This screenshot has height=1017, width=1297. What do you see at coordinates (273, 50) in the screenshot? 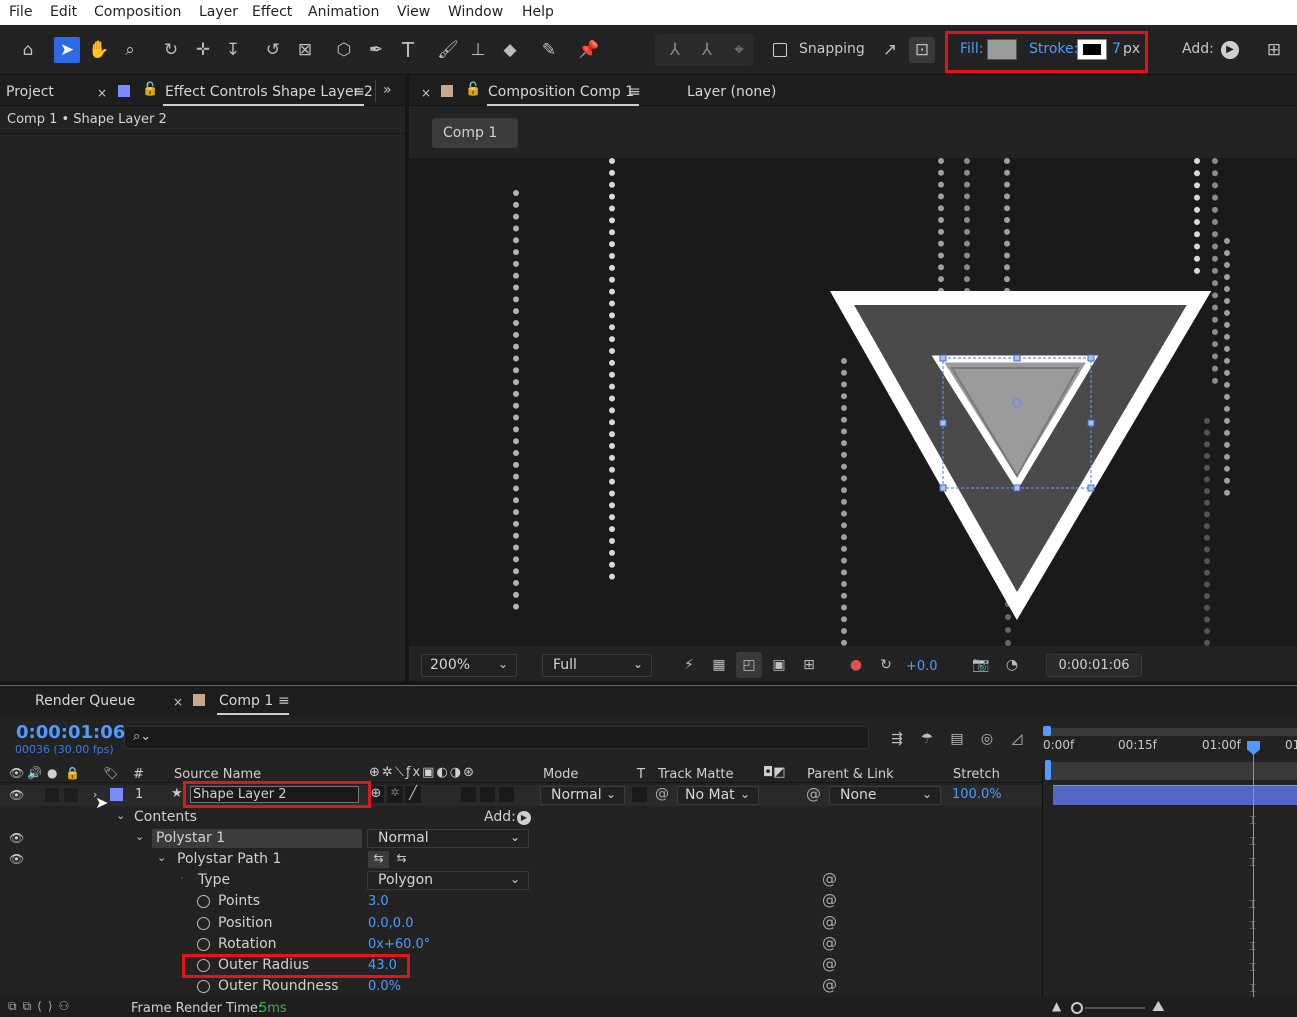
I see `rotation-tool-icon: ↺` at bounding box center [273, 50].